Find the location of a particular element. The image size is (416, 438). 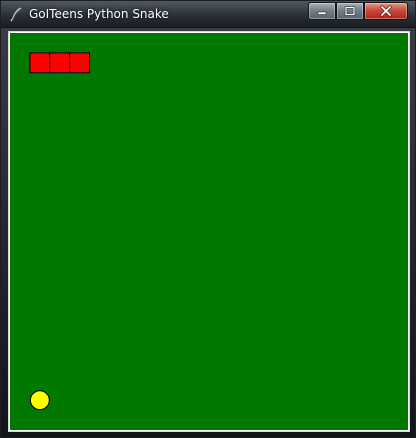

minimize-icon is located at coordinates (322, 13).